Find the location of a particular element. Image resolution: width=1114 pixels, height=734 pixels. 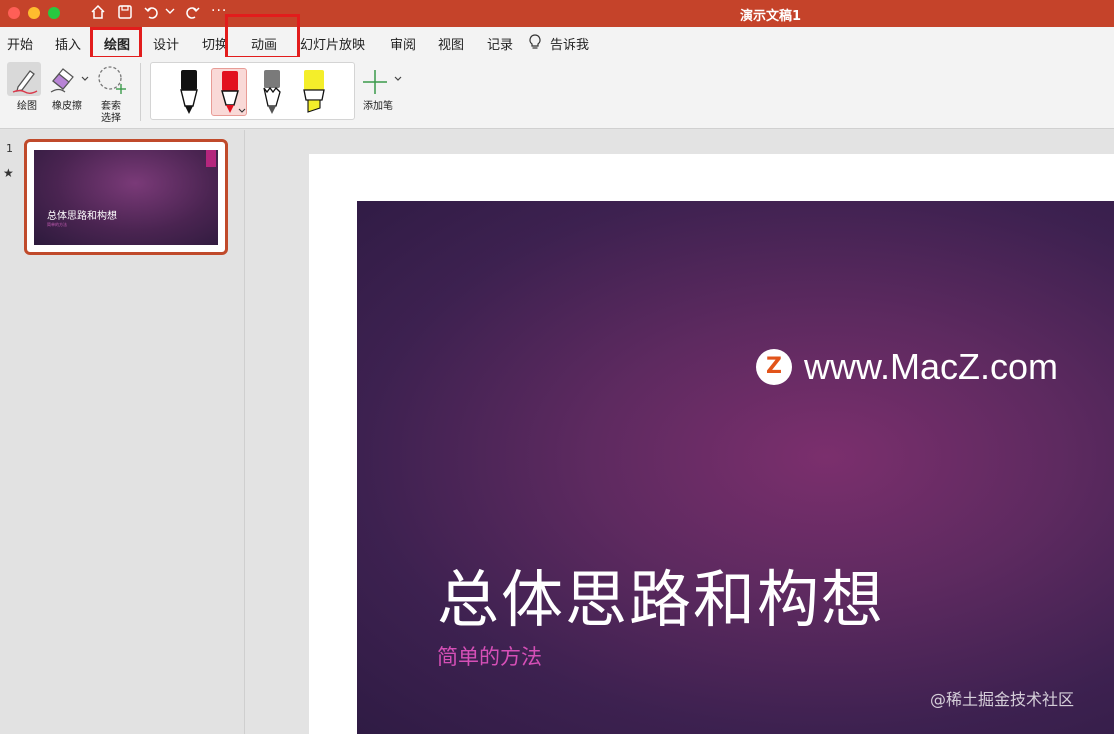

tab-insert: 插入 is located at coordinates (68, 43).